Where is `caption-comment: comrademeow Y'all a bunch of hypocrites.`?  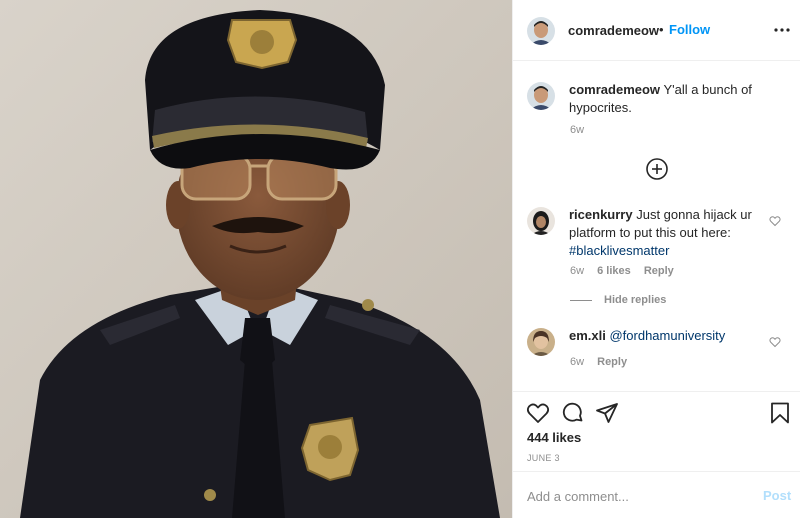
caption-comment: comrademeow Y'all a bunch of hypocrites. is located at coordinates (667, 99).